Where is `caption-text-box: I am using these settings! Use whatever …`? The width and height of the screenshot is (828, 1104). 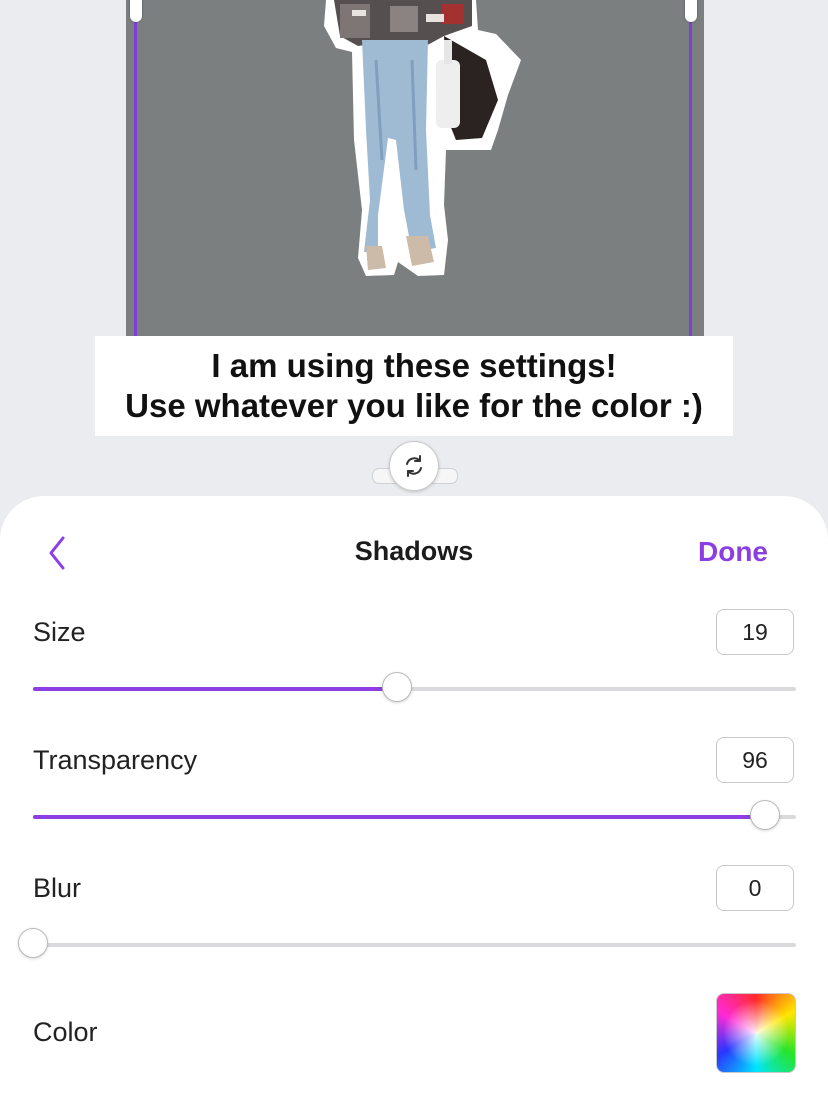
caption-text-box: I am using these settings! Use whatever … is located at coordinates (414, 386).